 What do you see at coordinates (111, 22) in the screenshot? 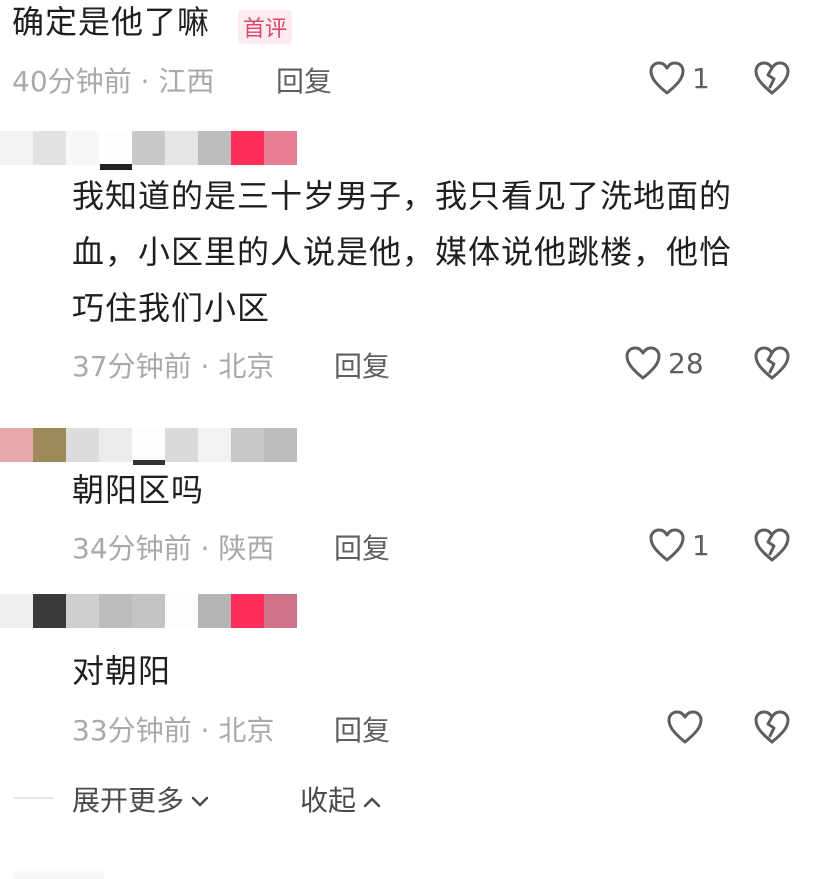
I see `comment-text-line: 确定是他了嘛` at bounding box center [111, 22].